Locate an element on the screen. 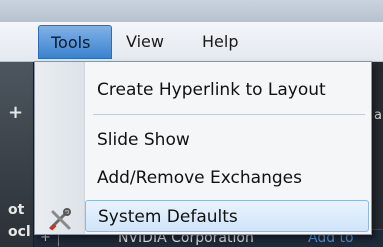 Image resolution: width=383 pixels, height=247 pixels. menu-separator is located at coordinates (229, 114).